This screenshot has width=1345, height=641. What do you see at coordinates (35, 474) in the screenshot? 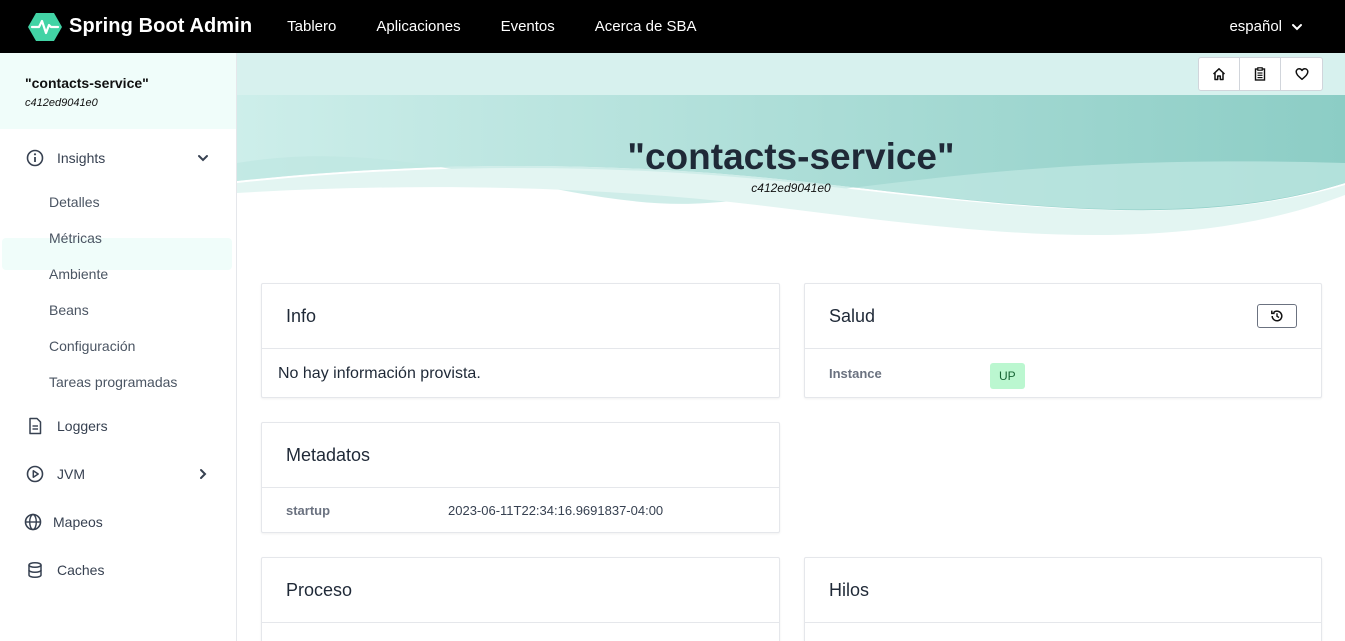
I see `play-circle-icon` at bounding box center [35, 474].